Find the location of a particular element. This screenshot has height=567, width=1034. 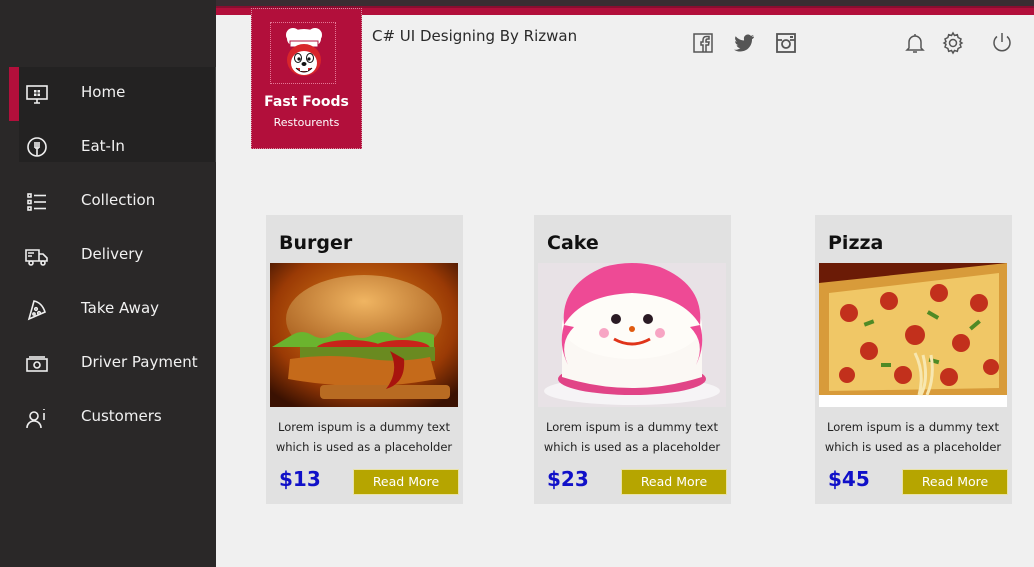

sidebar-item-delivery: Delivery is located at coordinates (108, 256).